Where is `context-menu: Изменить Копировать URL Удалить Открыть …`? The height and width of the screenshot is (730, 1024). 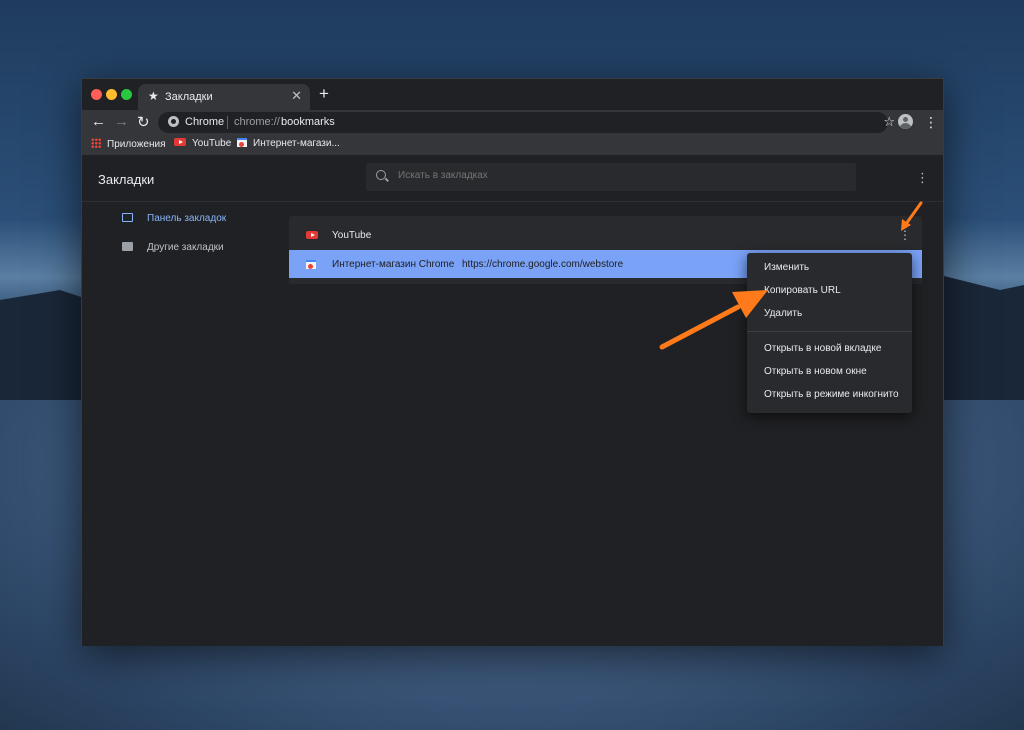
context-menu: Изменить Копировать URL Удалить Открыть … is located at coordinates (829, 333).